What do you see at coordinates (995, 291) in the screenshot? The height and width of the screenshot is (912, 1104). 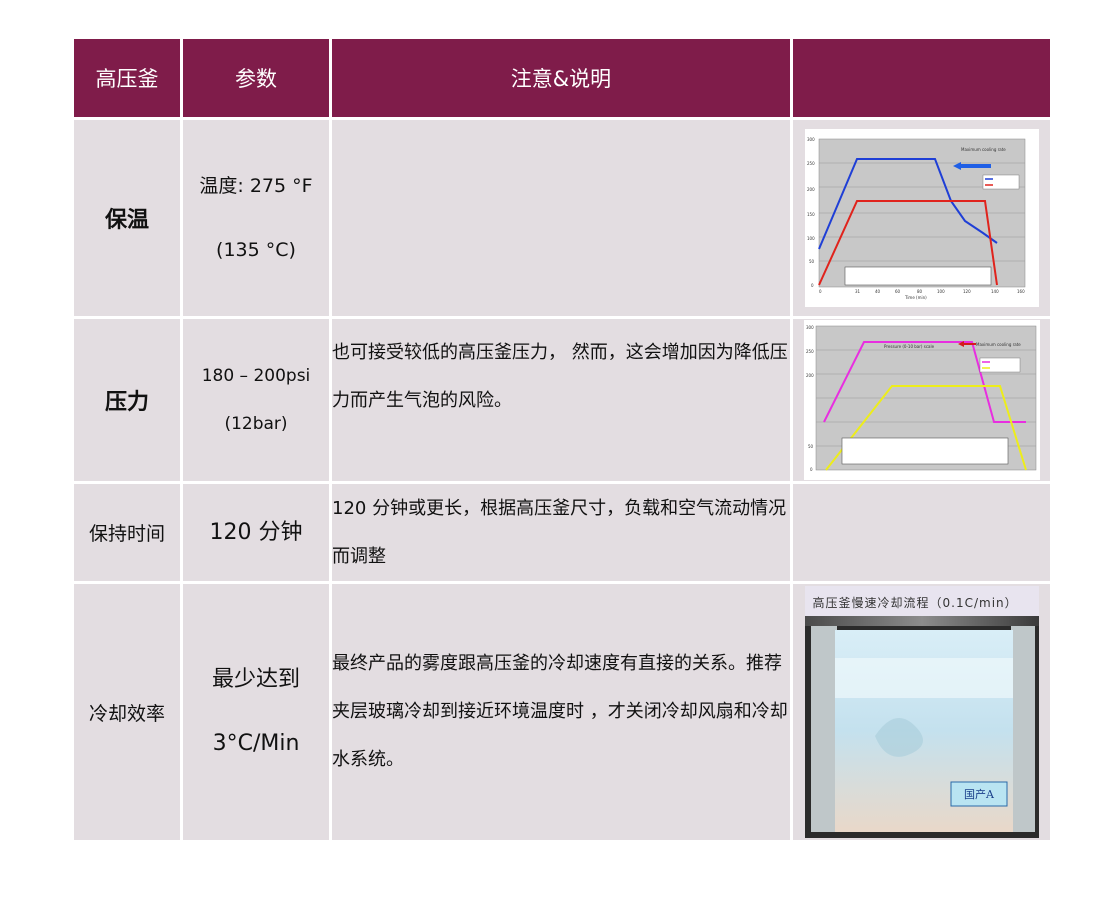 I see `svg-text: 140` at bounding box center [995, 291].